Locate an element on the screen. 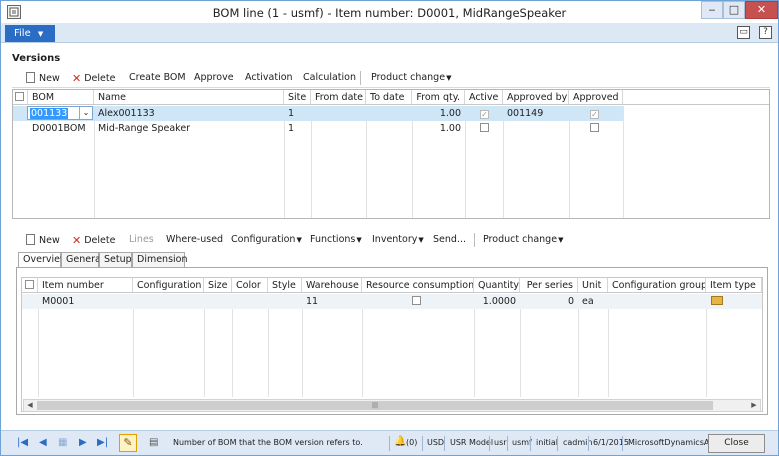 The image size is (779, 456). versions-new-button: New is located at coordinates (43, 78).